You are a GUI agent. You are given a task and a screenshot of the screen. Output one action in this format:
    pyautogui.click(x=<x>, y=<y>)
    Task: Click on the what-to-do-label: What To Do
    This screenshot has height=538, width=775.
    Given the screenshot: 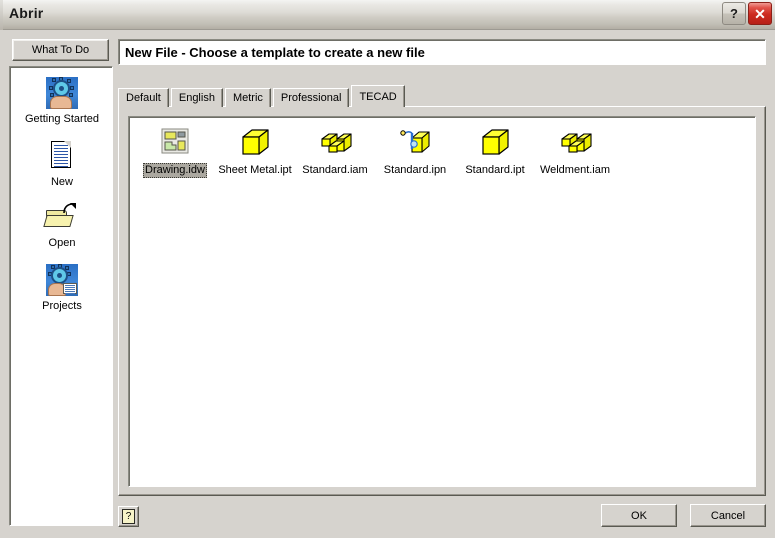 What is the action you would take?
    pyautogui.click(x=60, y=50)
    